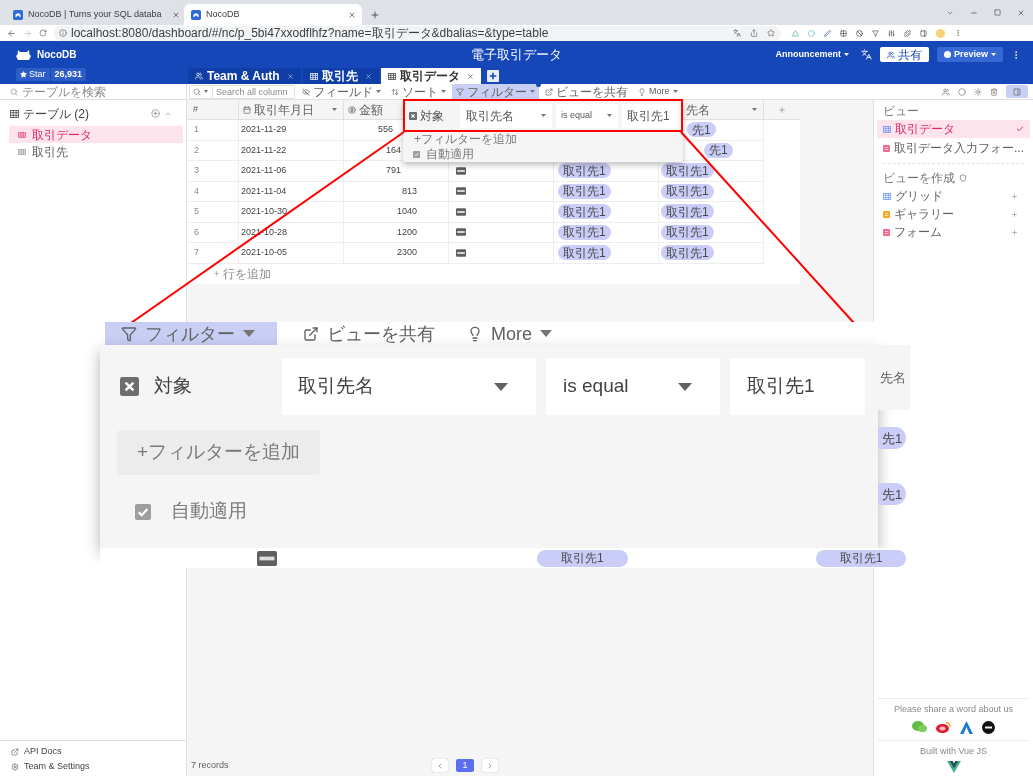 This screenshot has width=1033, height=776. Describe the element at coordinates (273, 14) in the screenshot. I see `browser-tab: NocoDB` at that location.